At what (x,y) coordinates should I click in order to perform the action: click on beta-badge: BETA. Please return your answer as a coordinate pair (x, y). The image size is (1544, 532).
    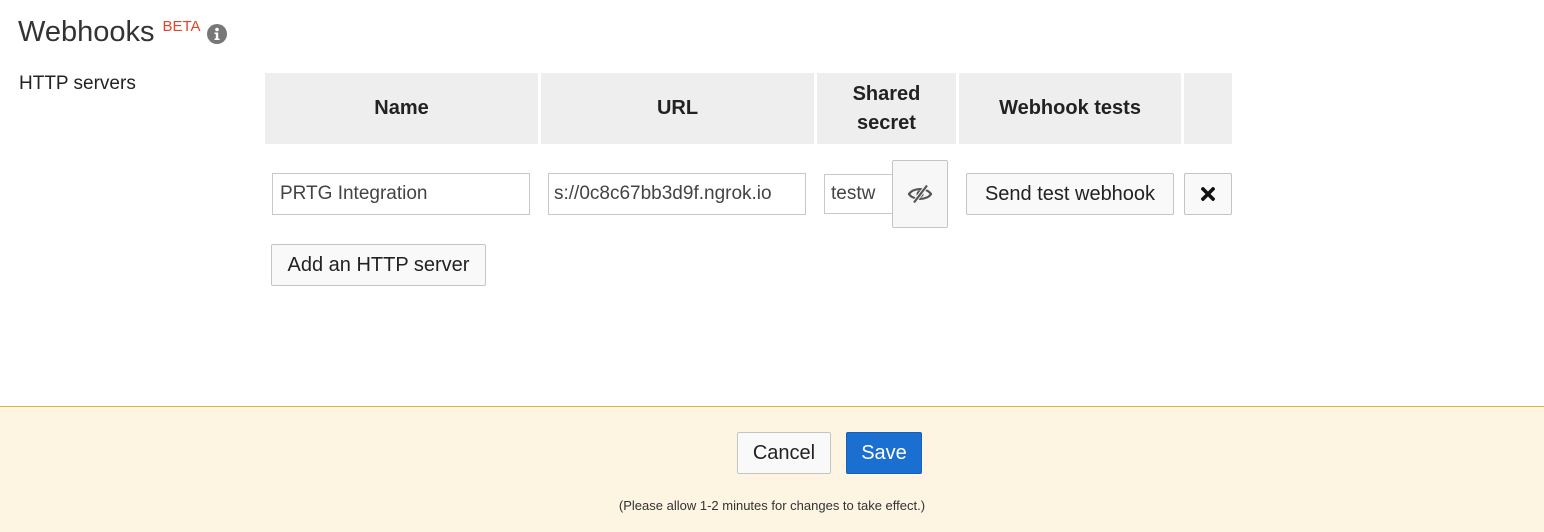
    Looking at the image, I should click on (181, 26).